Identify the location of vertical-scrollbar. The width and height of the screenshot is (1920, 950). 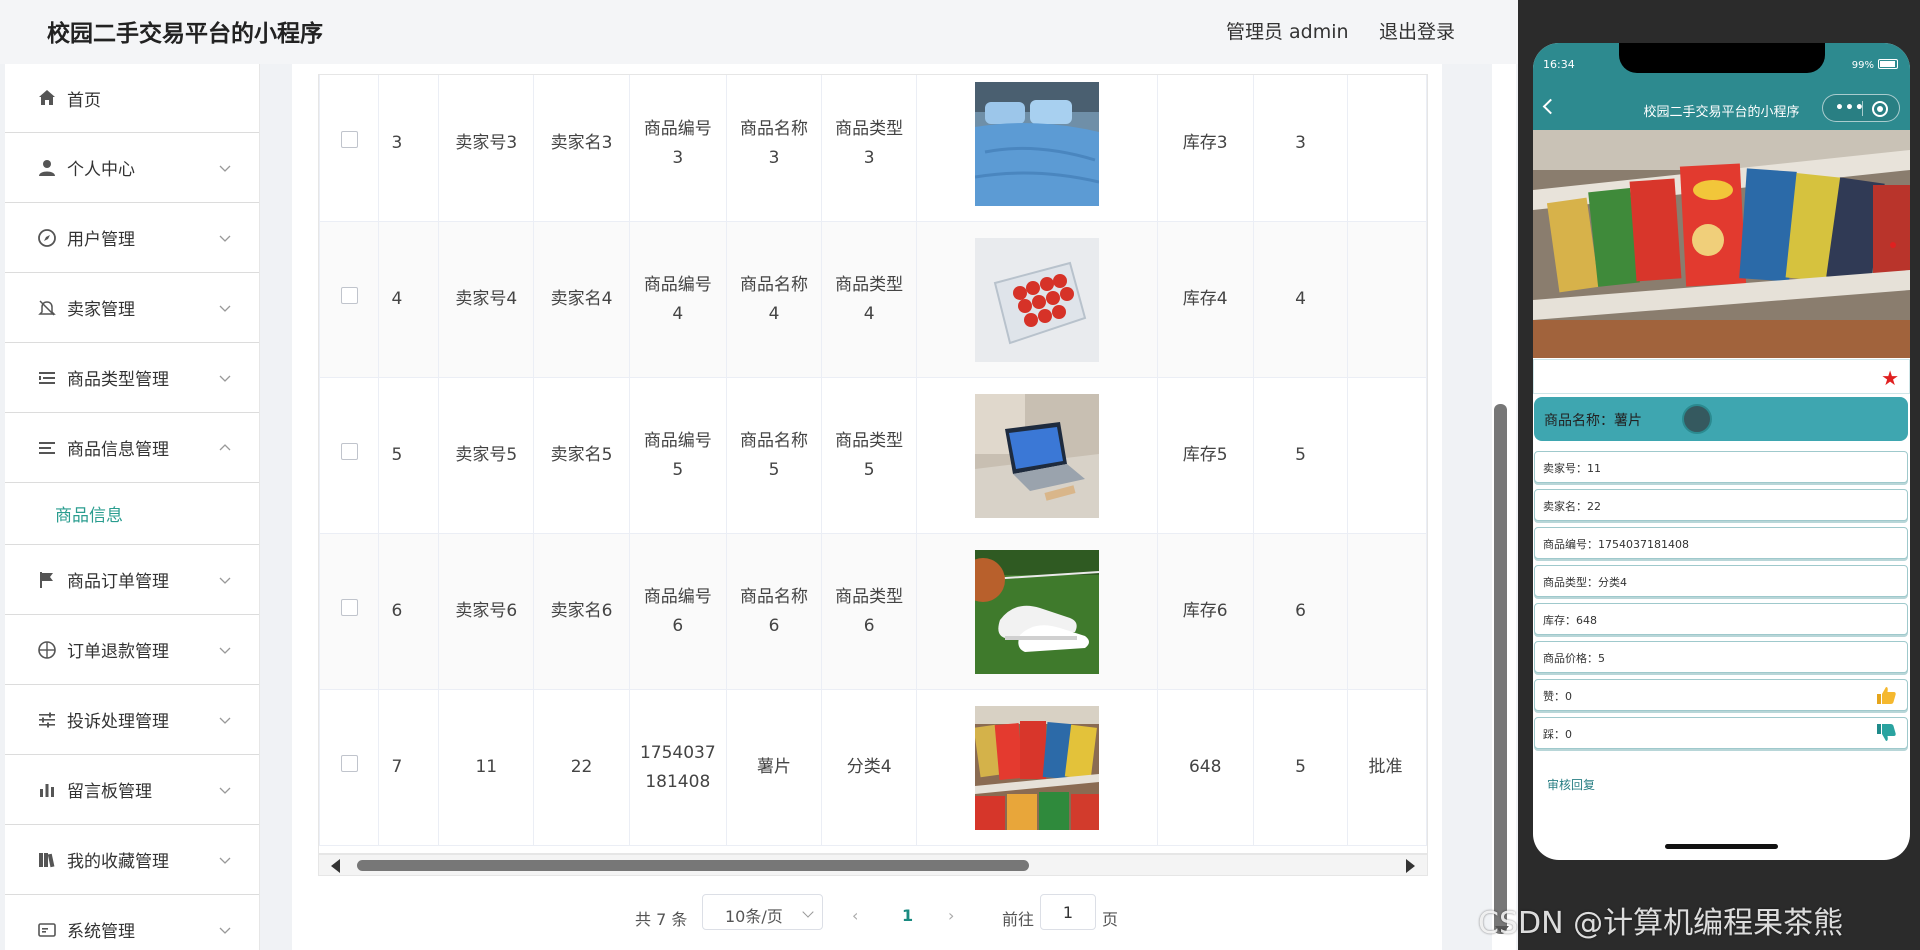
(1504, 507).